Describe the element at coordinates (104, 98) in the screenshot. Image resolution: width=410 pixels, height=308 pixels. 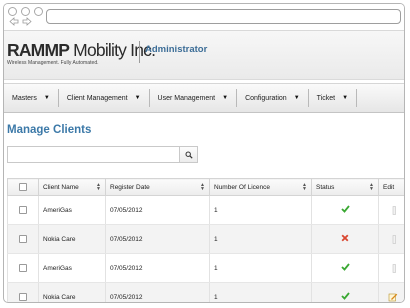
I see `menu-client-management: Client Management ▼` at that location.